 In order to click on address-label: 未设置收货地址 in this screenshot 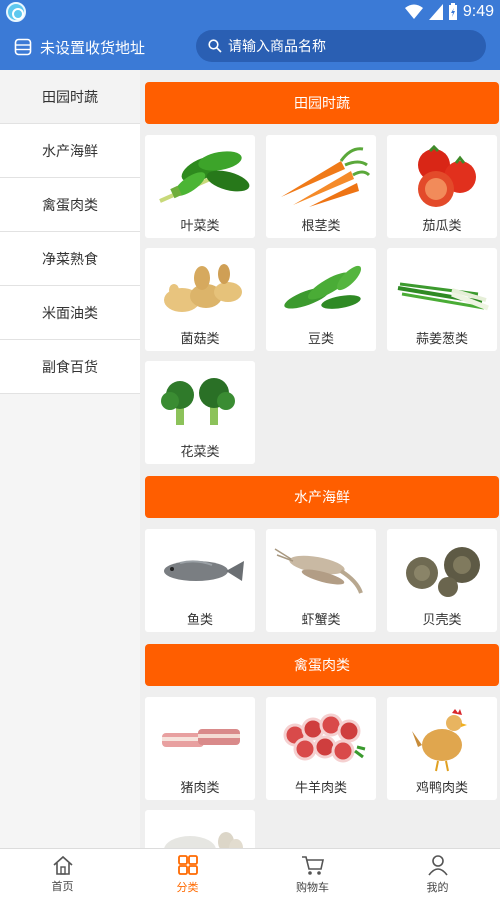, I will do `click(93, 47)`.